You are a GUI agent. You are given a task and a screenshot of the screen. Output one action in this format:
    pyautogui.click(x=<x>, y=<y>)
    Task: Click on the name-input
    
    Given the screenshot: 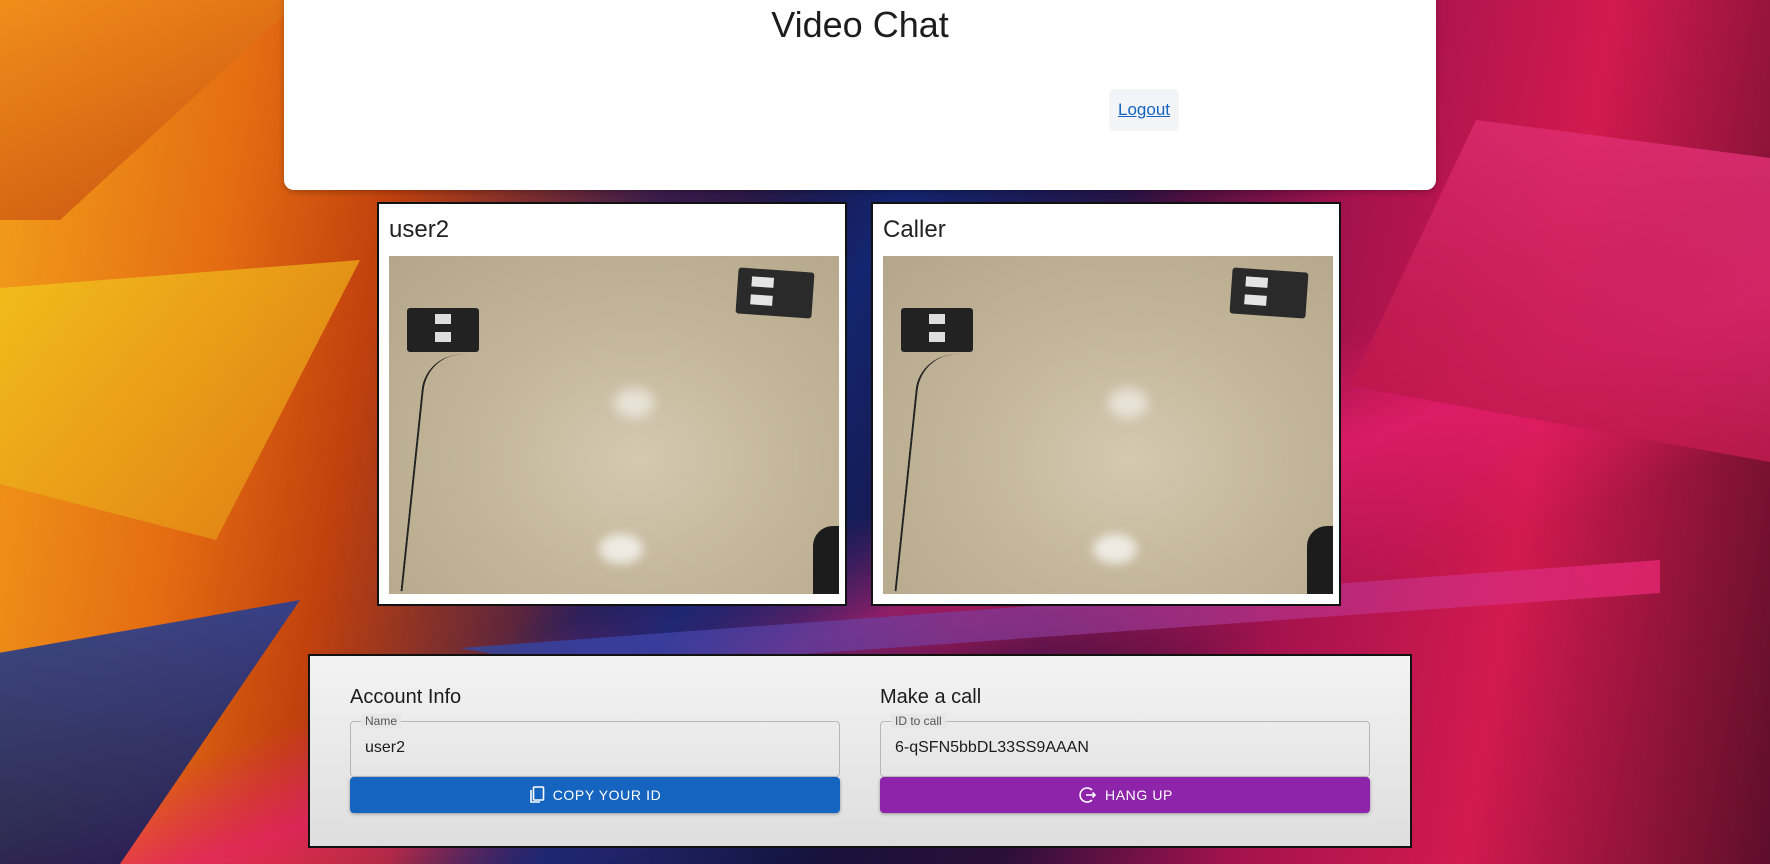 What is the action you would take?
    pyautogui.click(x=595, y=748)
    